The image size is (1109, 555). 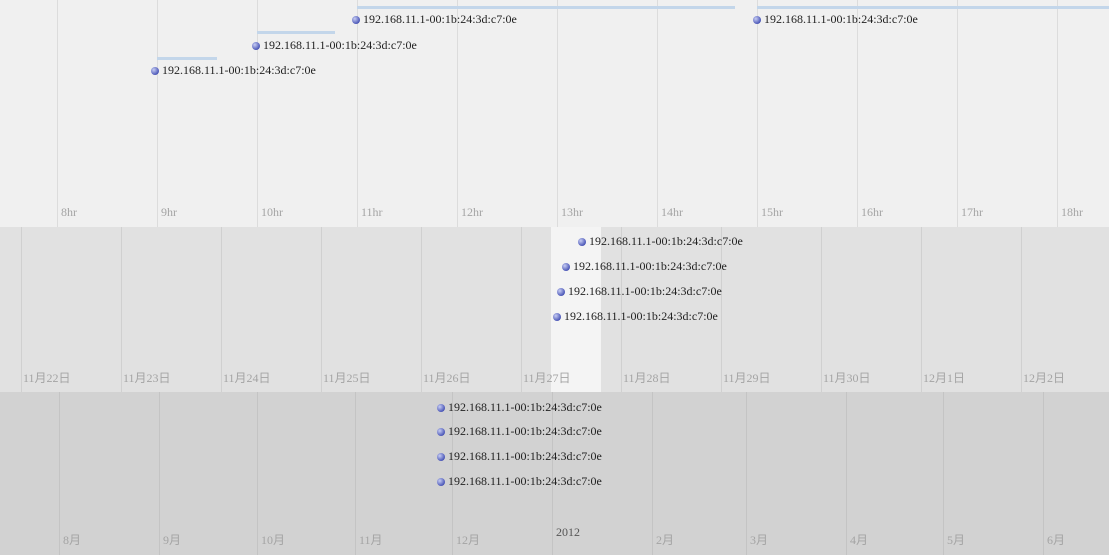 I want to click on day-tick-label: 11月22日, so click(x=47, y=378).